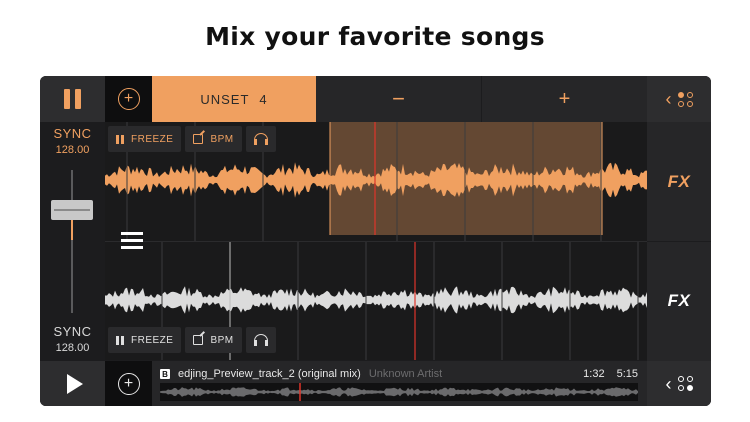 This screenshot has width=750, height=422. What do you see at coordinates (132, 240) in the screenshot?
I see `hamburger-menu-icon` at bounding box center [132, 240].